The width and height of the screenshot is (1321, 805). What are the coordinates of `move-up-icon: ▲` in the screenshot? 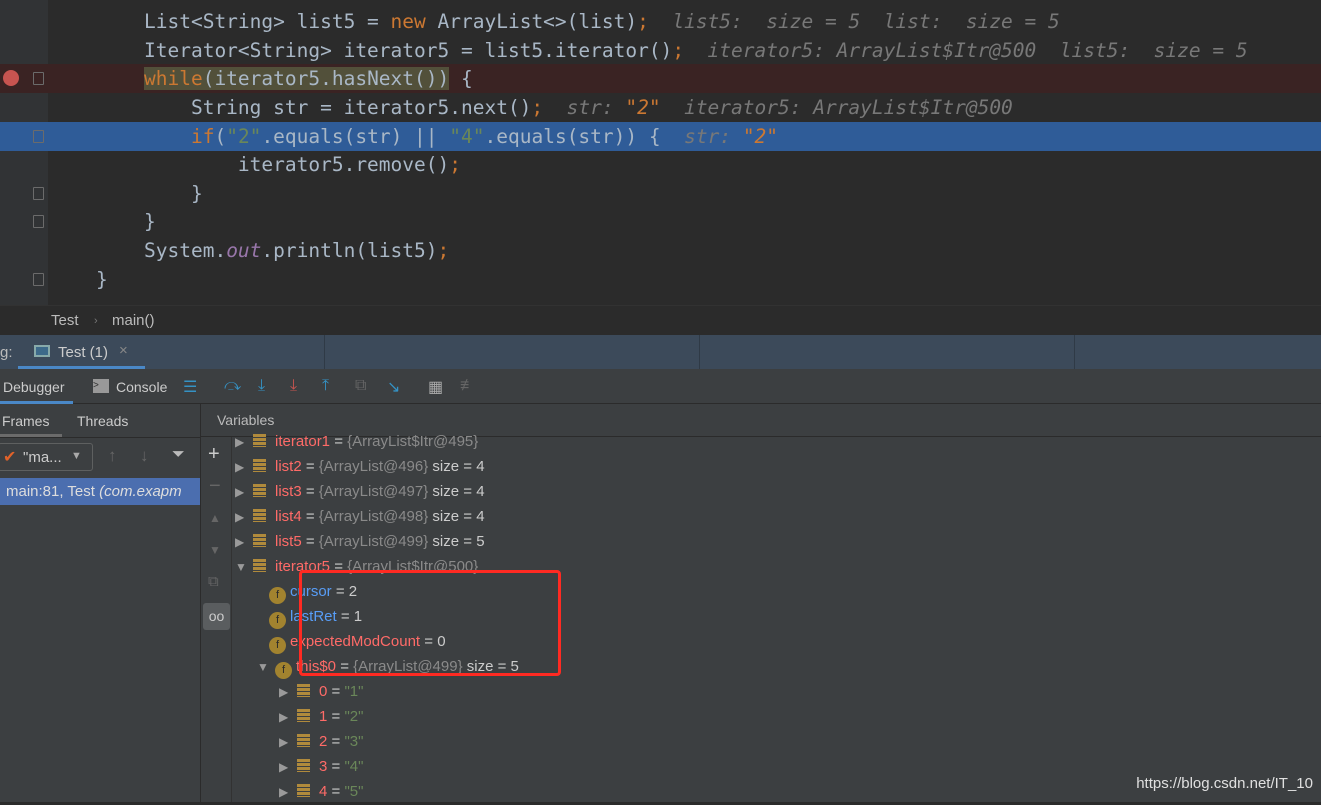 It's located at (215, 518).